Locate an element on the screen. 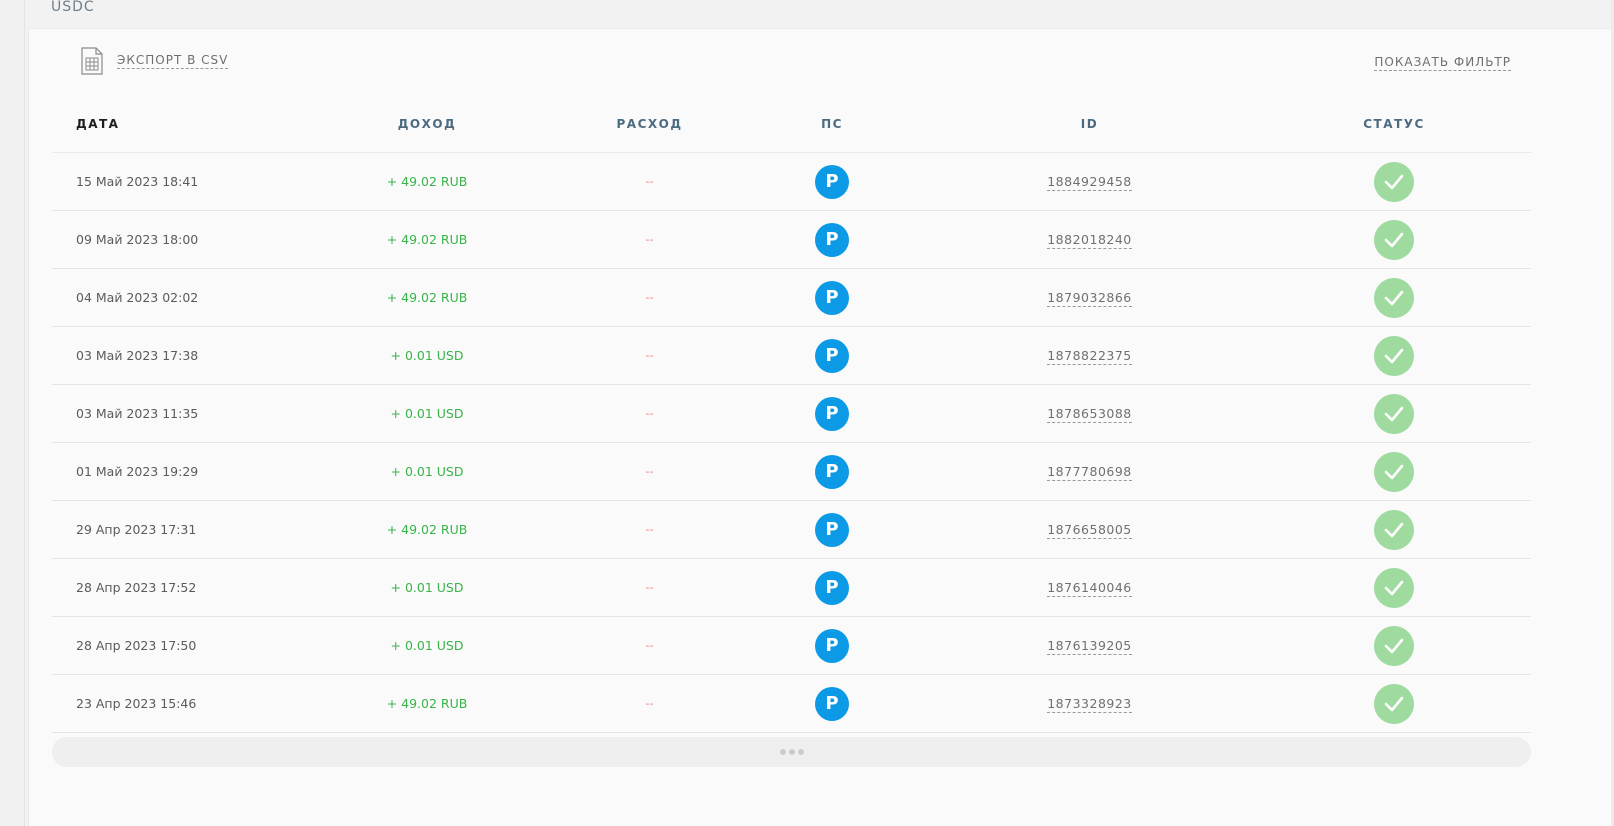  row-id-link: 1878653088 is located at coordinates (1089, 414).